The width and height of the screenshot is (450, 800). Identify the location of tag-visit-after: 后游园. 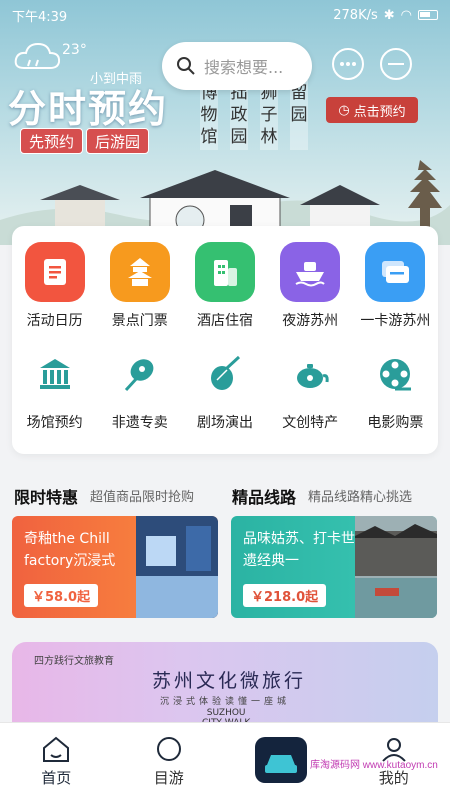
(118, 141).